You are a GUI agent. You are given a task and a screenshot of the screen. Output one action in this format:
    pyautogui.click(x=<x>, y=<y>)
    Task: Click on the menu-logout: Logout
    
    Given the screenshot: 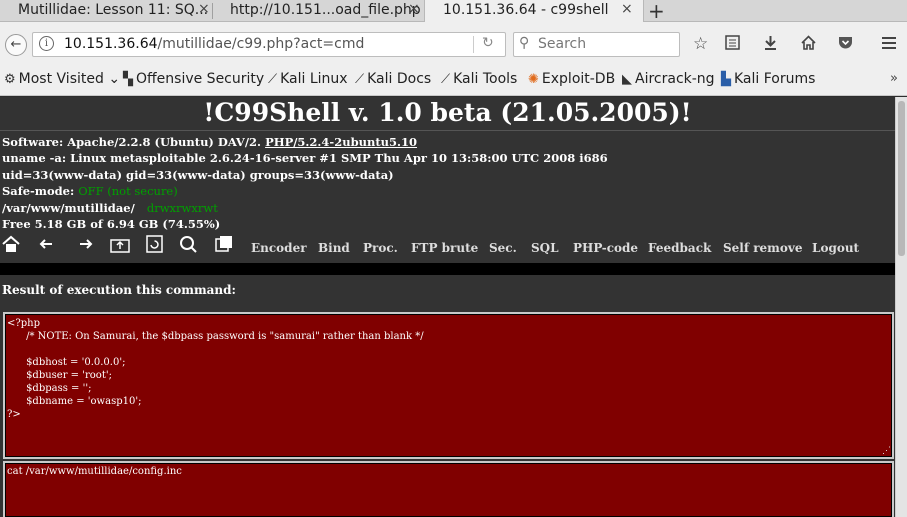 What is the action you would take?
    pyautogui.click(x=835, y=248)
    